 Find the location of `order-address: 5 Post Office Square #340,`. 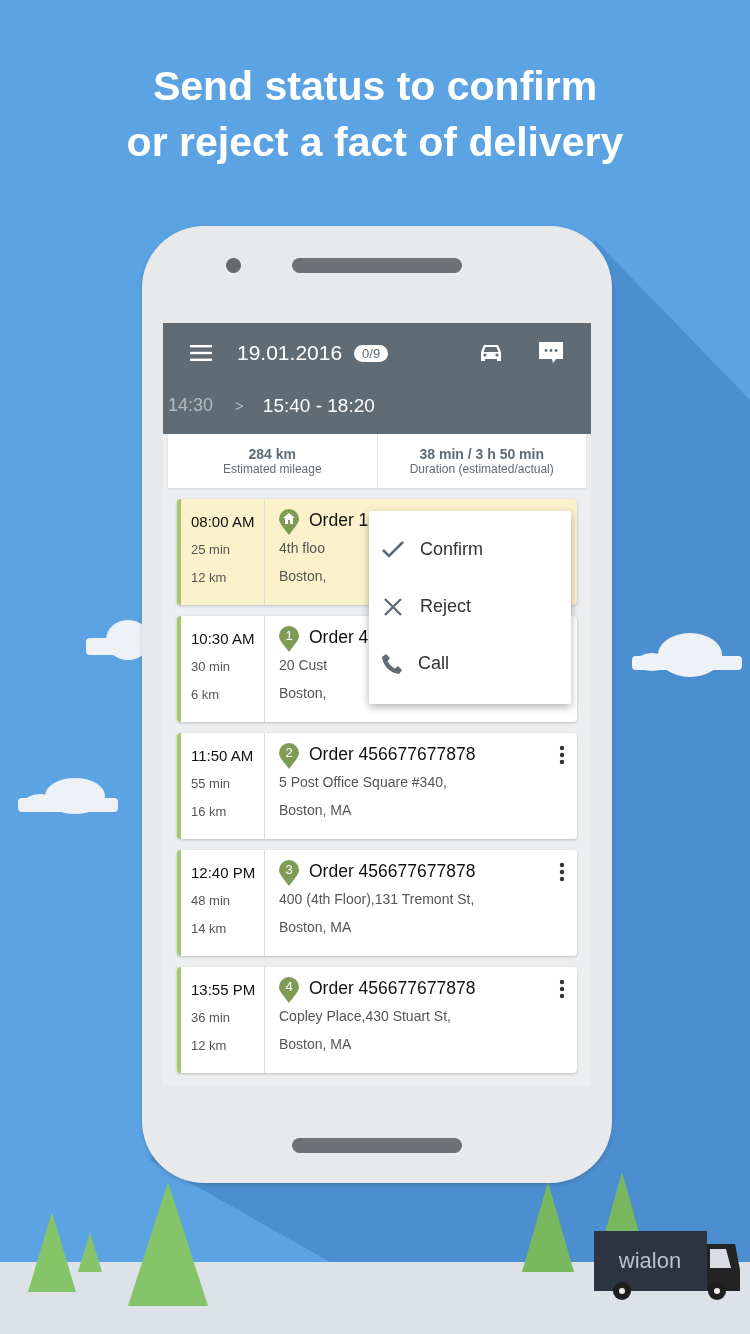

order-address: 5 Post Office Square #340, is located at coordinates (363, 782).